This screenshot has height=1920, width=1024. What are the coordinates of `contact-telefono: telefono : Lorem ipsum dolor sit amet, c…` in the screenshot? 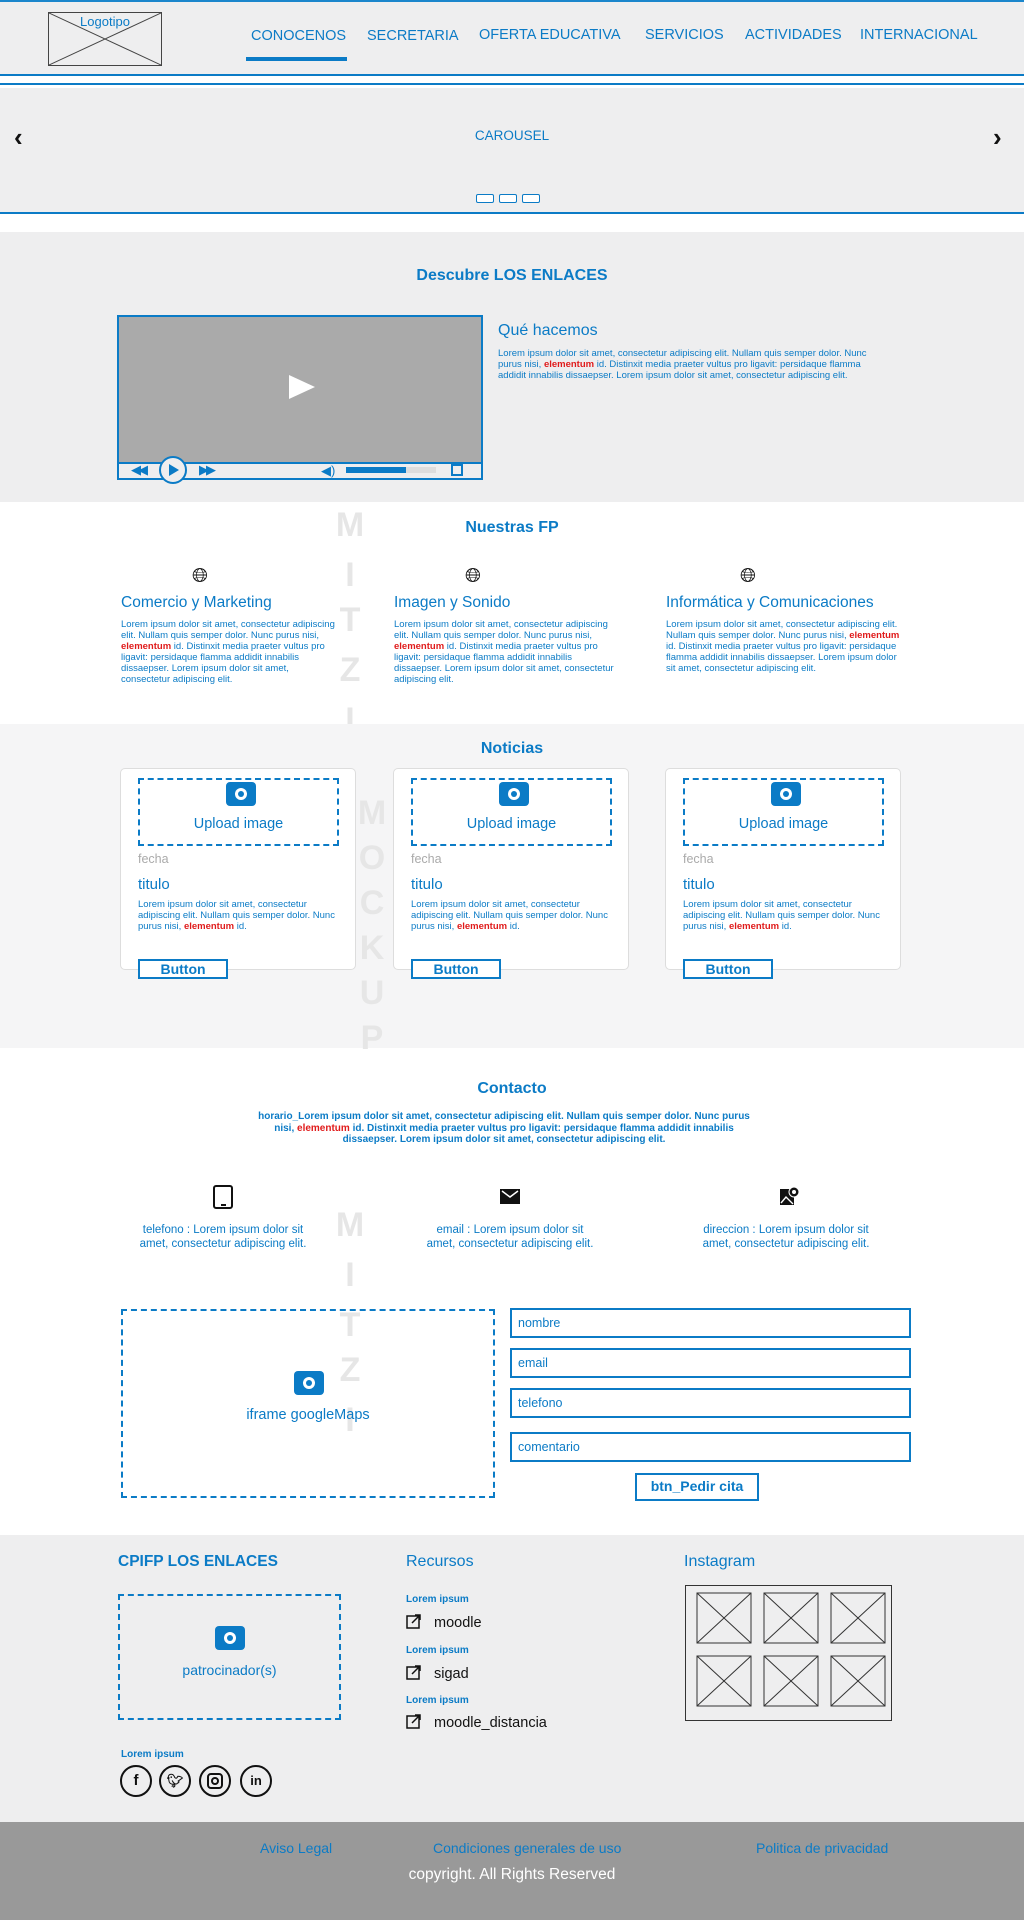 It's located at (223, 1237).